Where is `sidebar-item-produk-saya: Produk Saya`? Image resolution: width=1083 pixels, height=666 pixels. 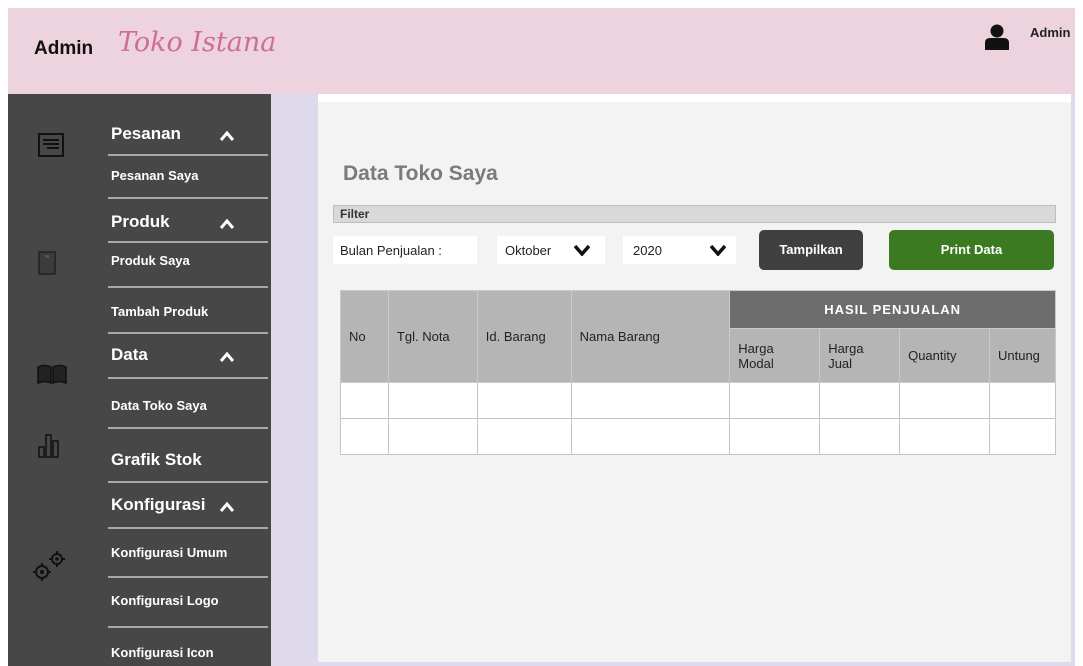 sidebar-item-produk-saya: Produk Saya is located at coordinates (150, 260).